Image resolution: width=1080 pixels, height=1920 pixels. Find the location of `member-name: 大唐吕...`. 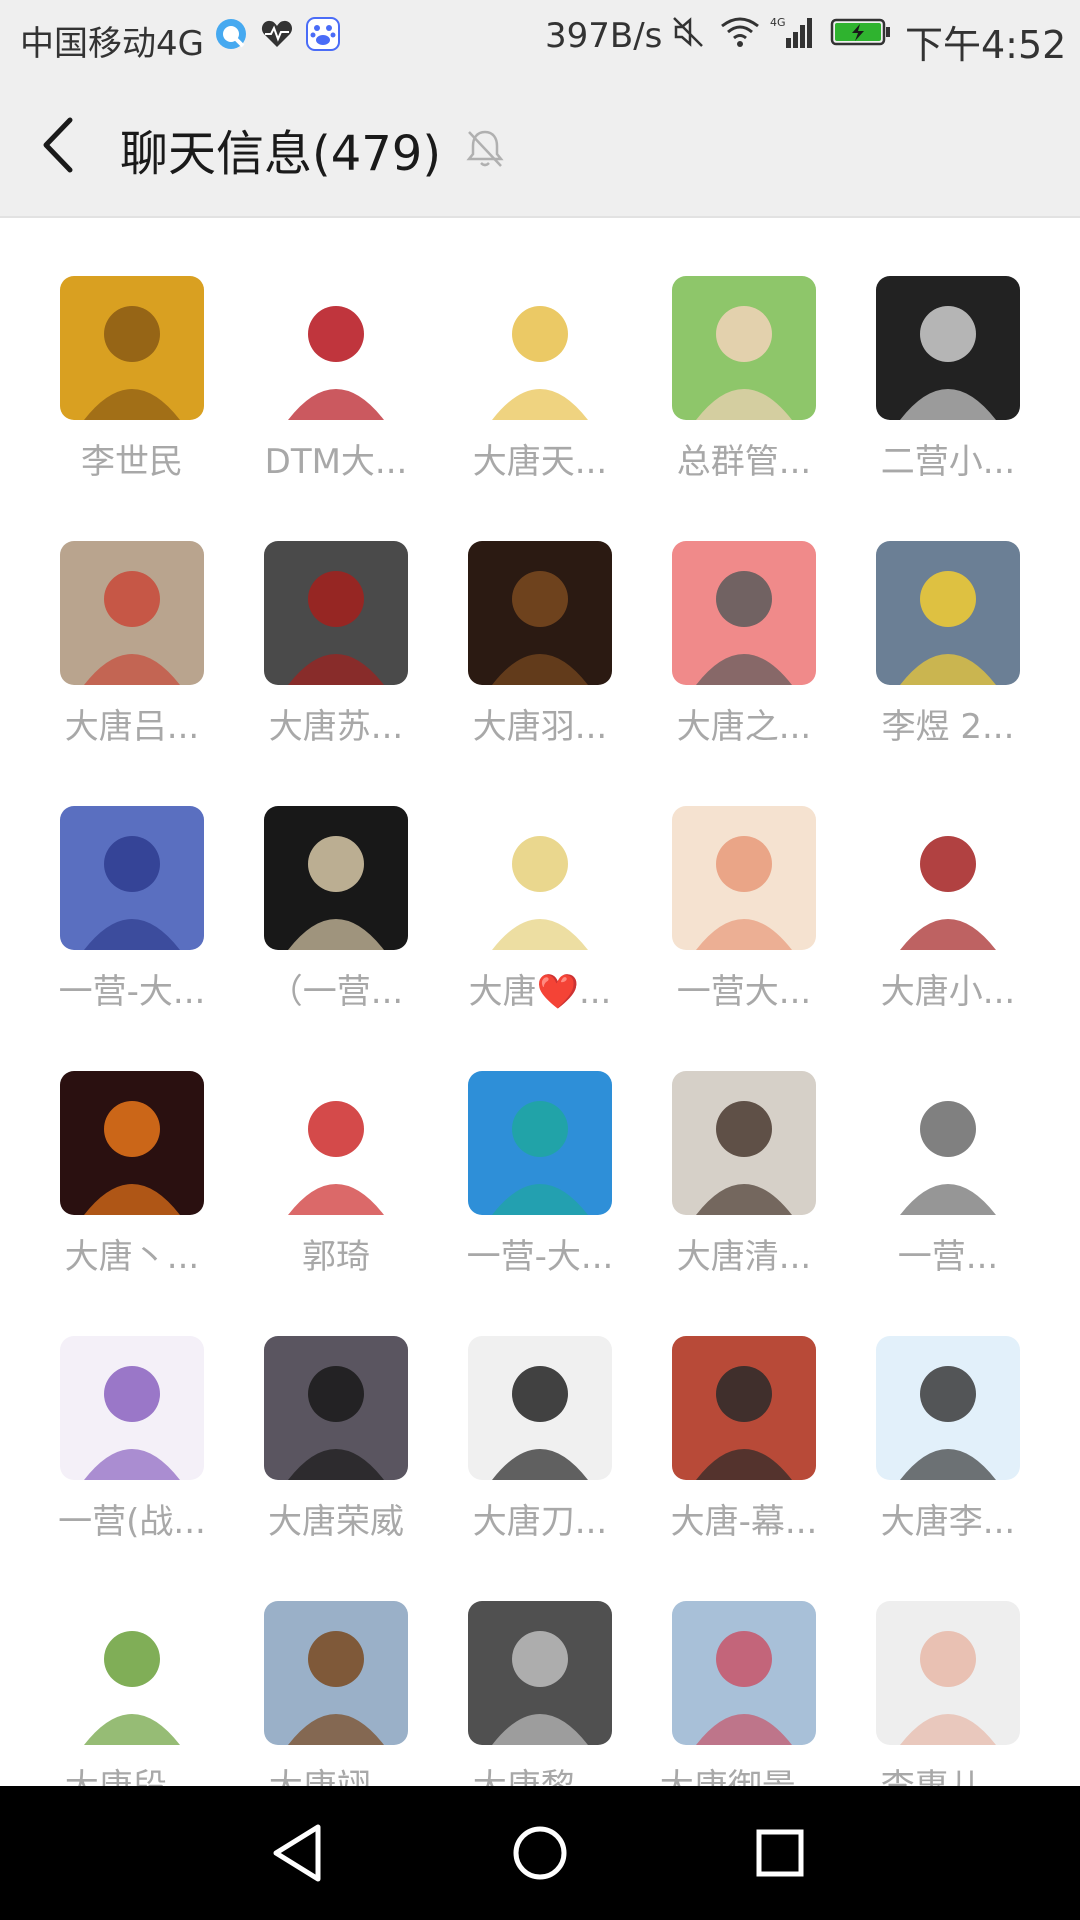

member-name: 大唐吕... is located at coordinates (132, 727).